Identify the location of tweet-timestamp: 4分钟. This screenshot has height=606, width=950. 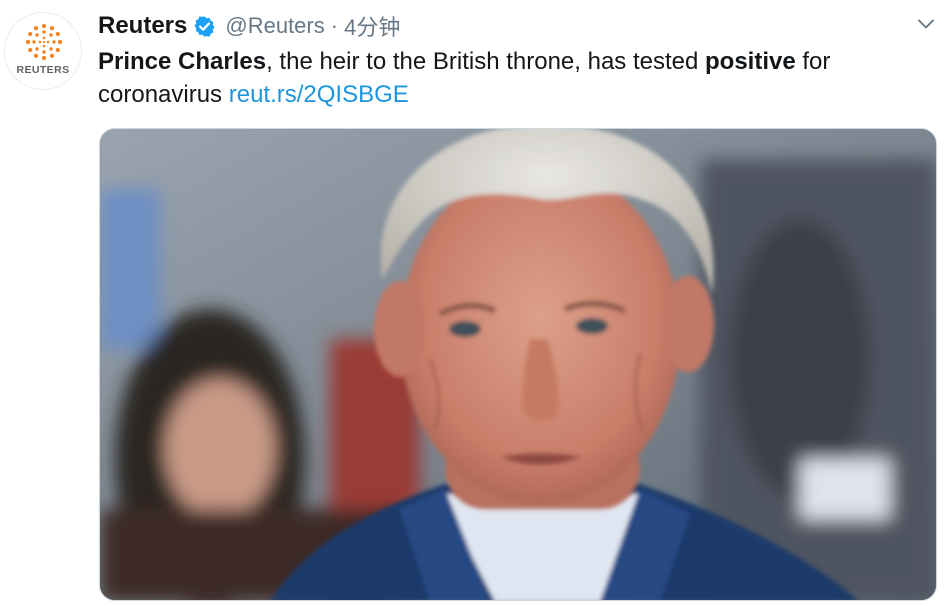
(372, 26).